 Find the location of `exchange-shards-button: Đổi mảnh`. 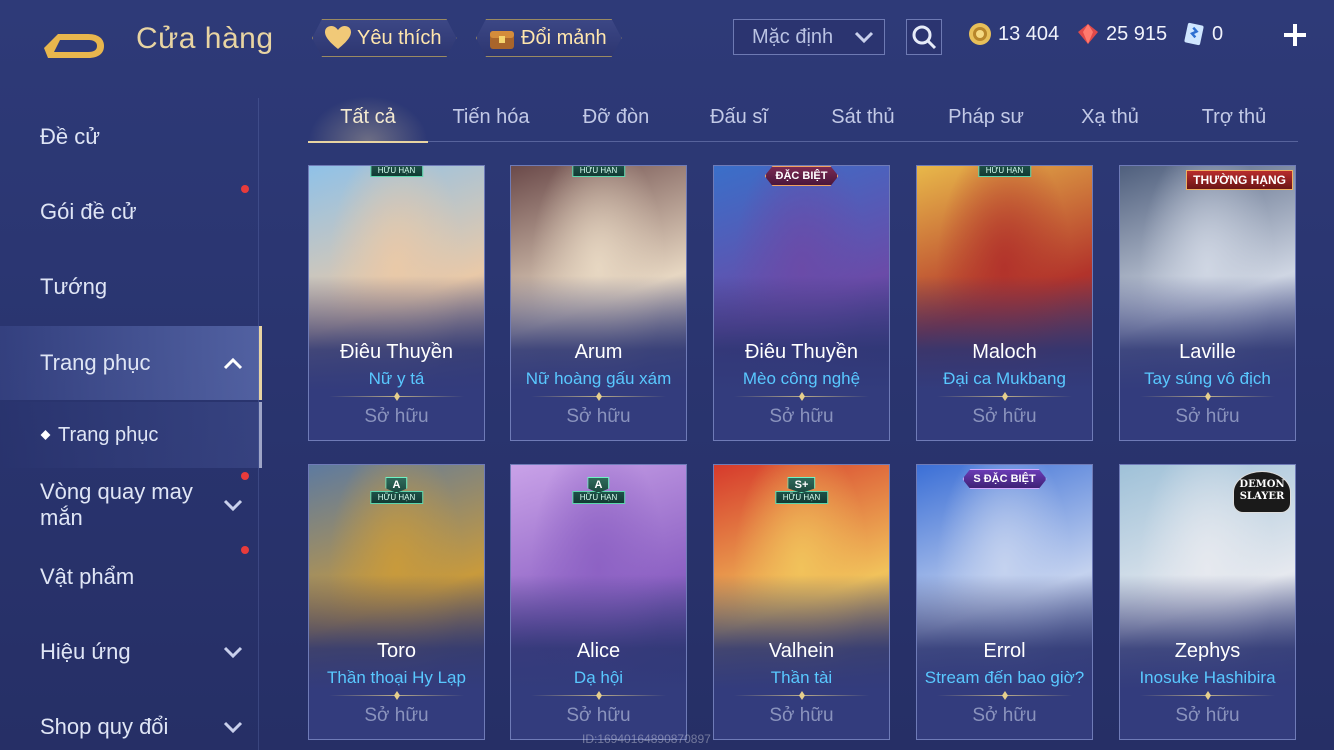

exchange-shards-button: Đổi mảnh is located at coordinates (549, 38).